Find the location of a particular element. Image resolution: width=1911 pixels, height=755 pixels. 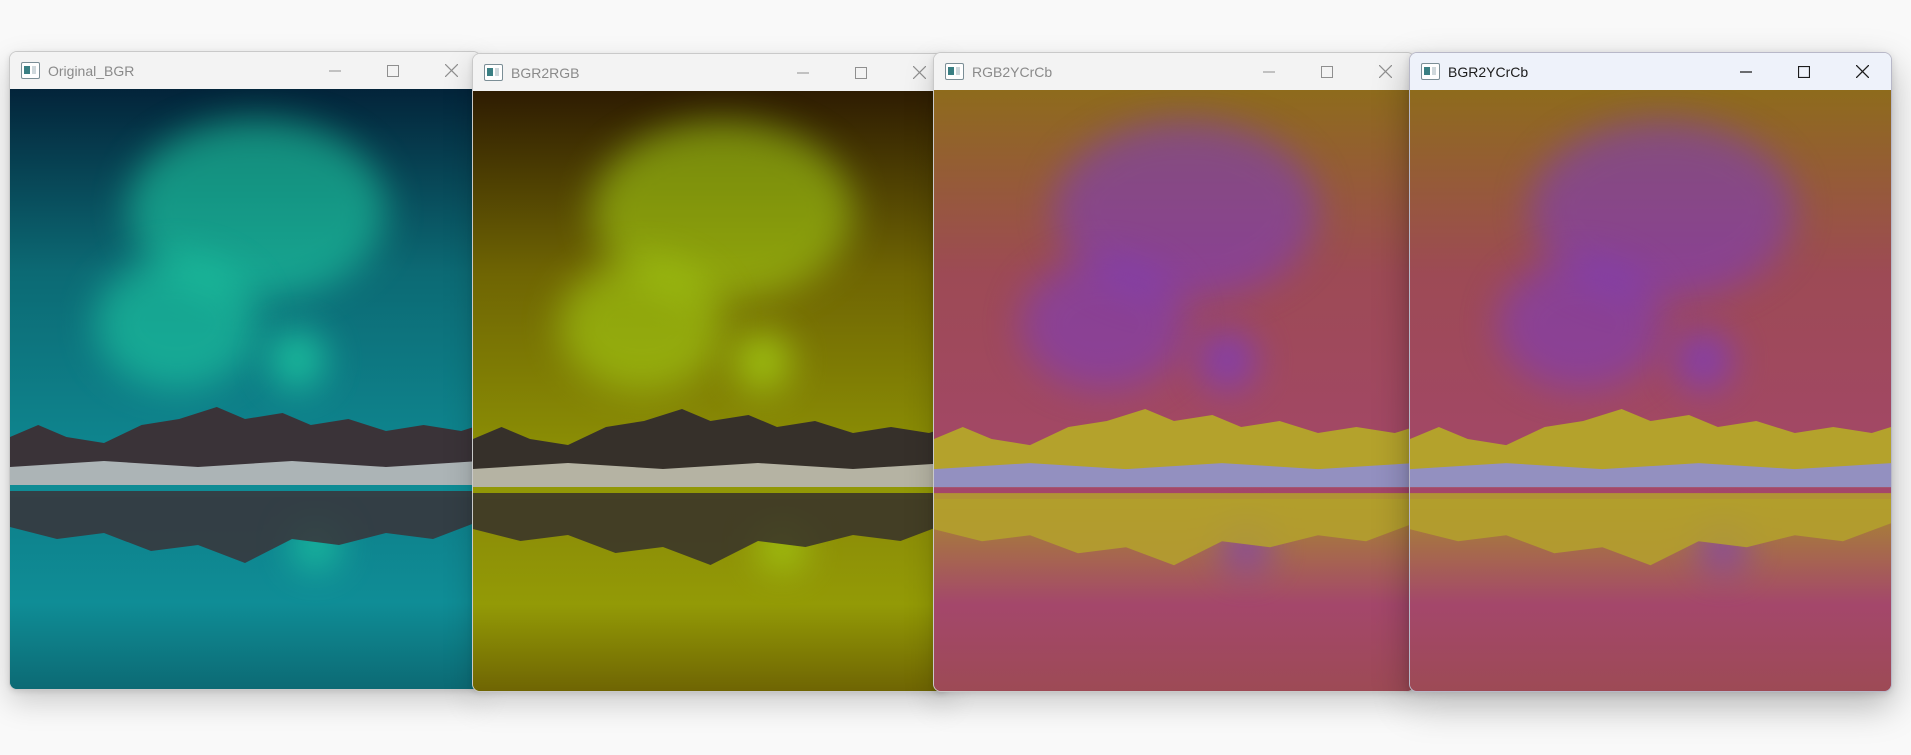

window-titlebar: RGB2YCrCb is located at coordinates (1174, 71).